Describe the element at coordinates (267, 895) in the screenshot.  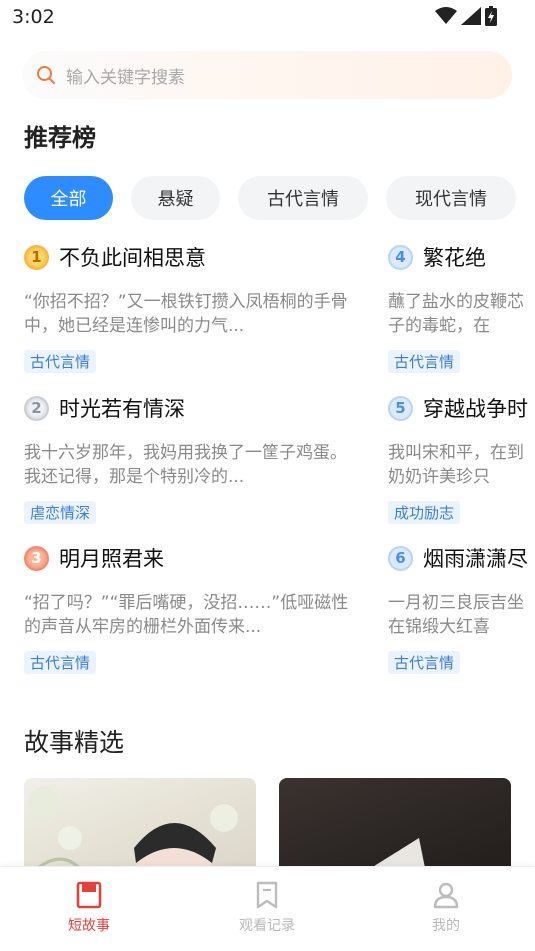
I see `bookmark-icon` at that location.